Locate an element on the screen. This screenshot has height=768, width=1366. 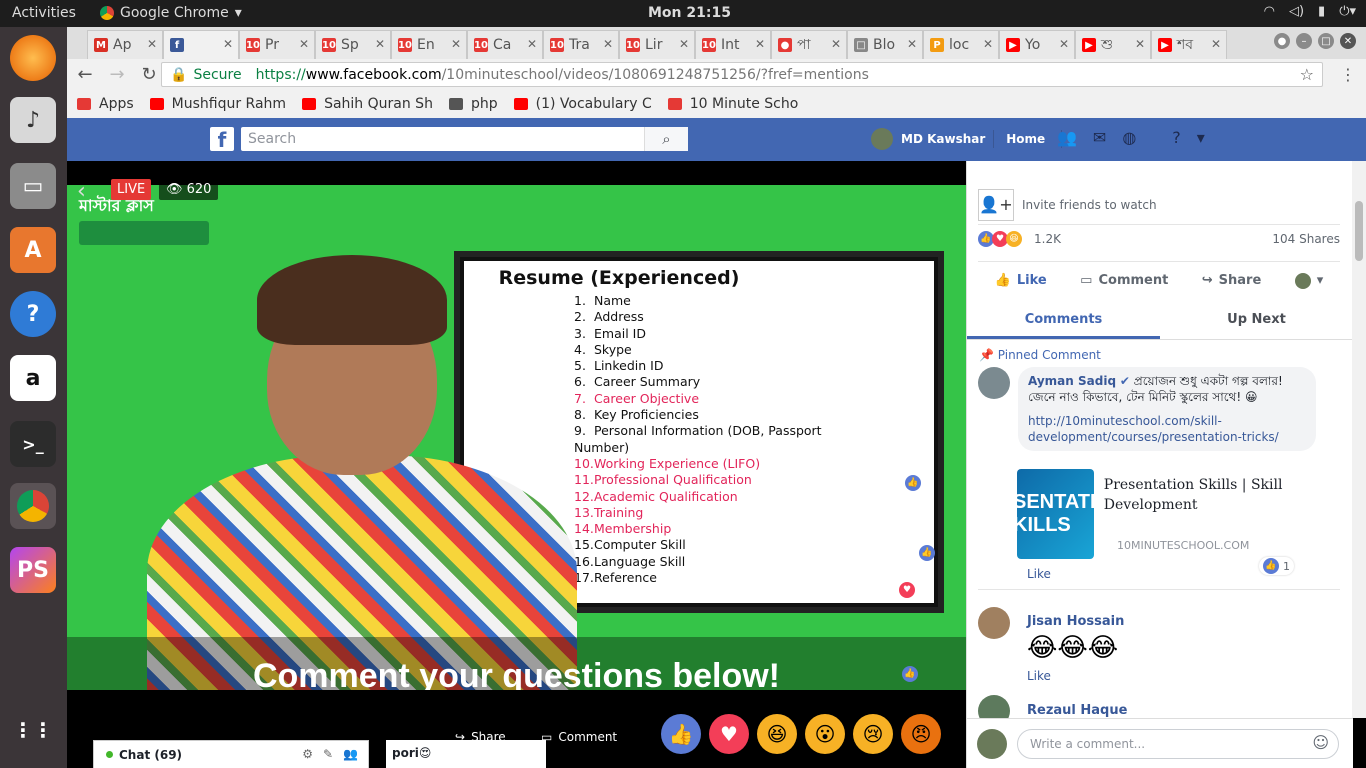
browser-tab: 10 Lir ✕ is located at coordinates (657, 44).